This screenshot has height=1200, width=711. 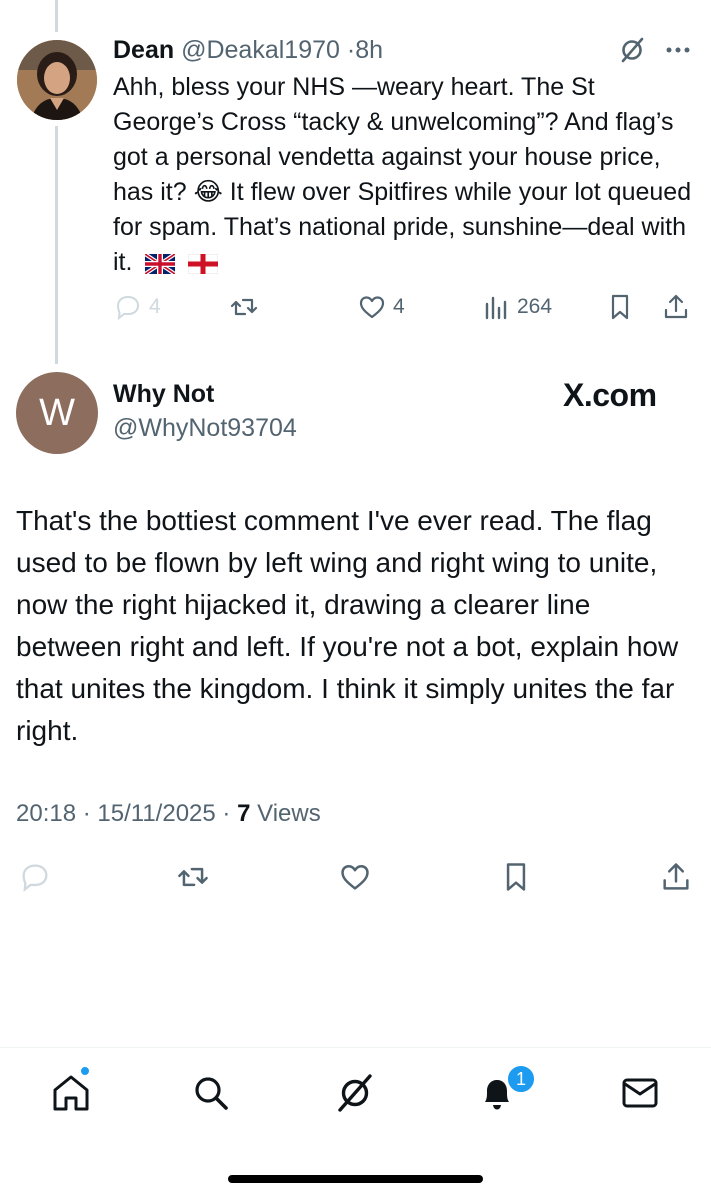 What do you see at coordinates (405, 312) in the screenshot?
I see `reply-actions: 4 4 264` at bounding box center [405, 312].